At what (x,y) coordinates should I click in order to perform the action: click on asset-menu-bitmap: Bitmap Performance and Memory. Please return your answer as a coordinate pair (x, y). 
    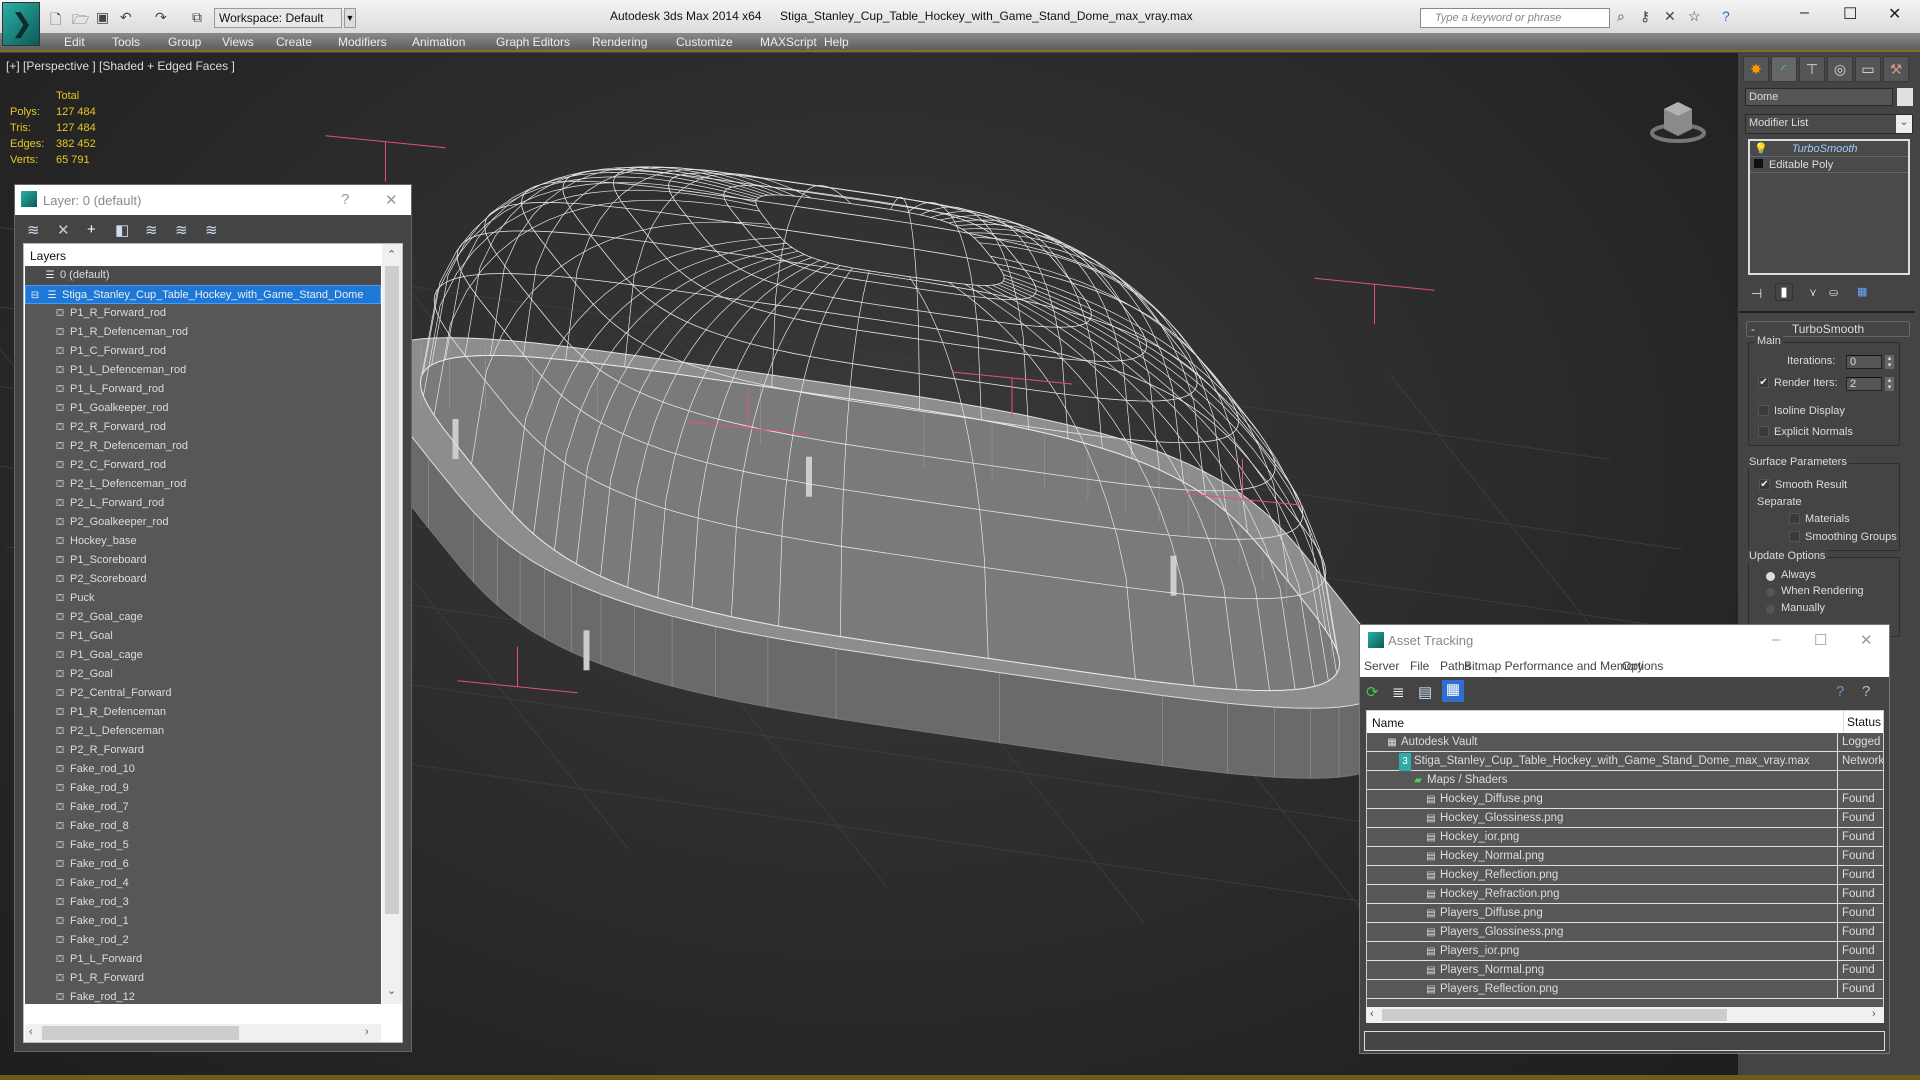
    Looking at the image, I should click on (1553, 666).